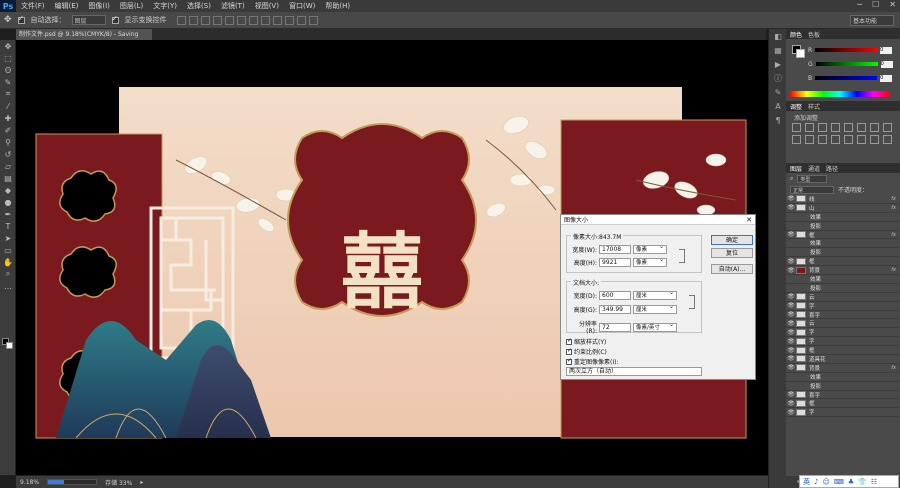 This screenshot has width=900, height=488. Describe the element at coordinates (796, 139) in the screenshot. I see `photo-filter-icon` at that location.